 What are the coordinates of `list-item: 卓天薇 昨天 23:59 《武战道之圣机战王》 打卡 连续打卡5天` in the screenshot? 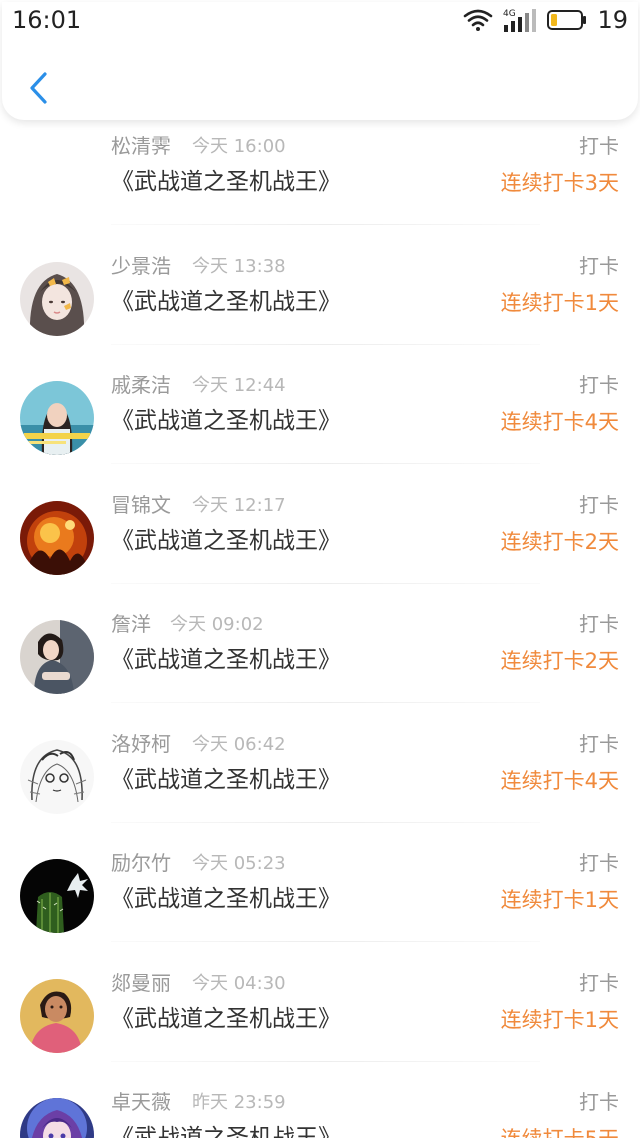 It's located at (320, 1099).